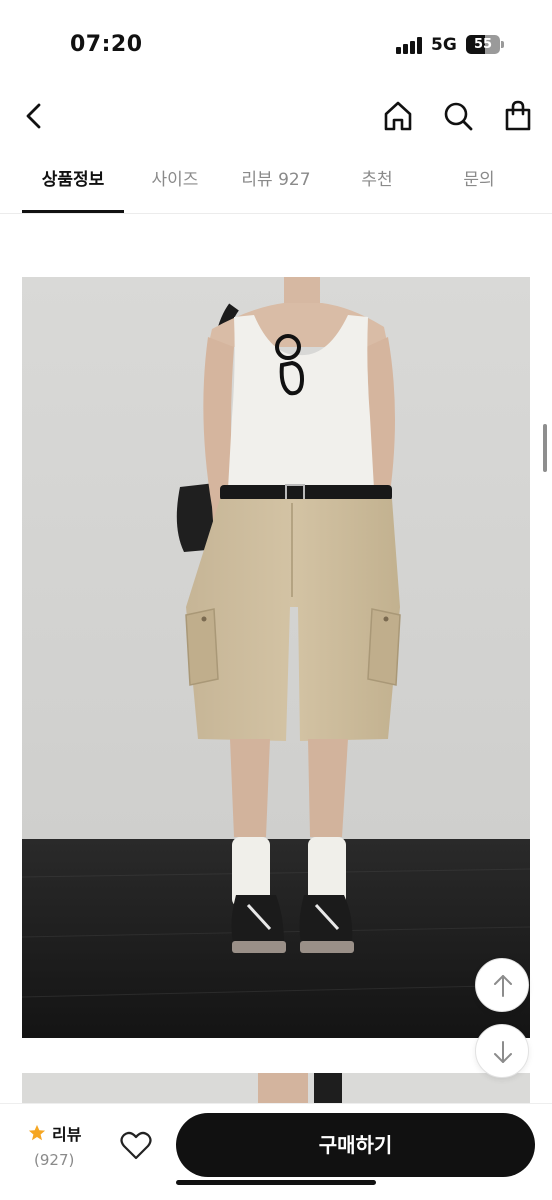 The image size is (552, 1200). I want to click on scroll-to-top-button, so click(502, 985).